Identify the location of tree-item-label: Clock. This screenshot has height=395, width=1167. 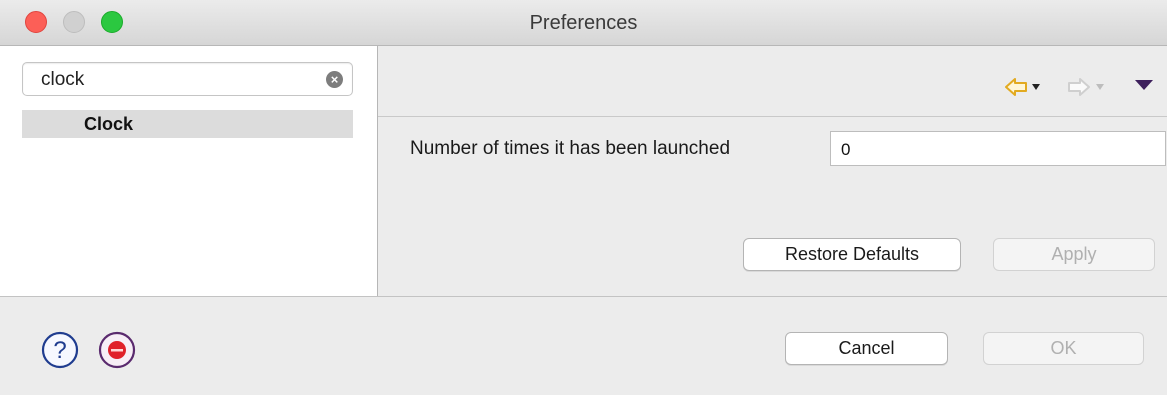
(109, 124).